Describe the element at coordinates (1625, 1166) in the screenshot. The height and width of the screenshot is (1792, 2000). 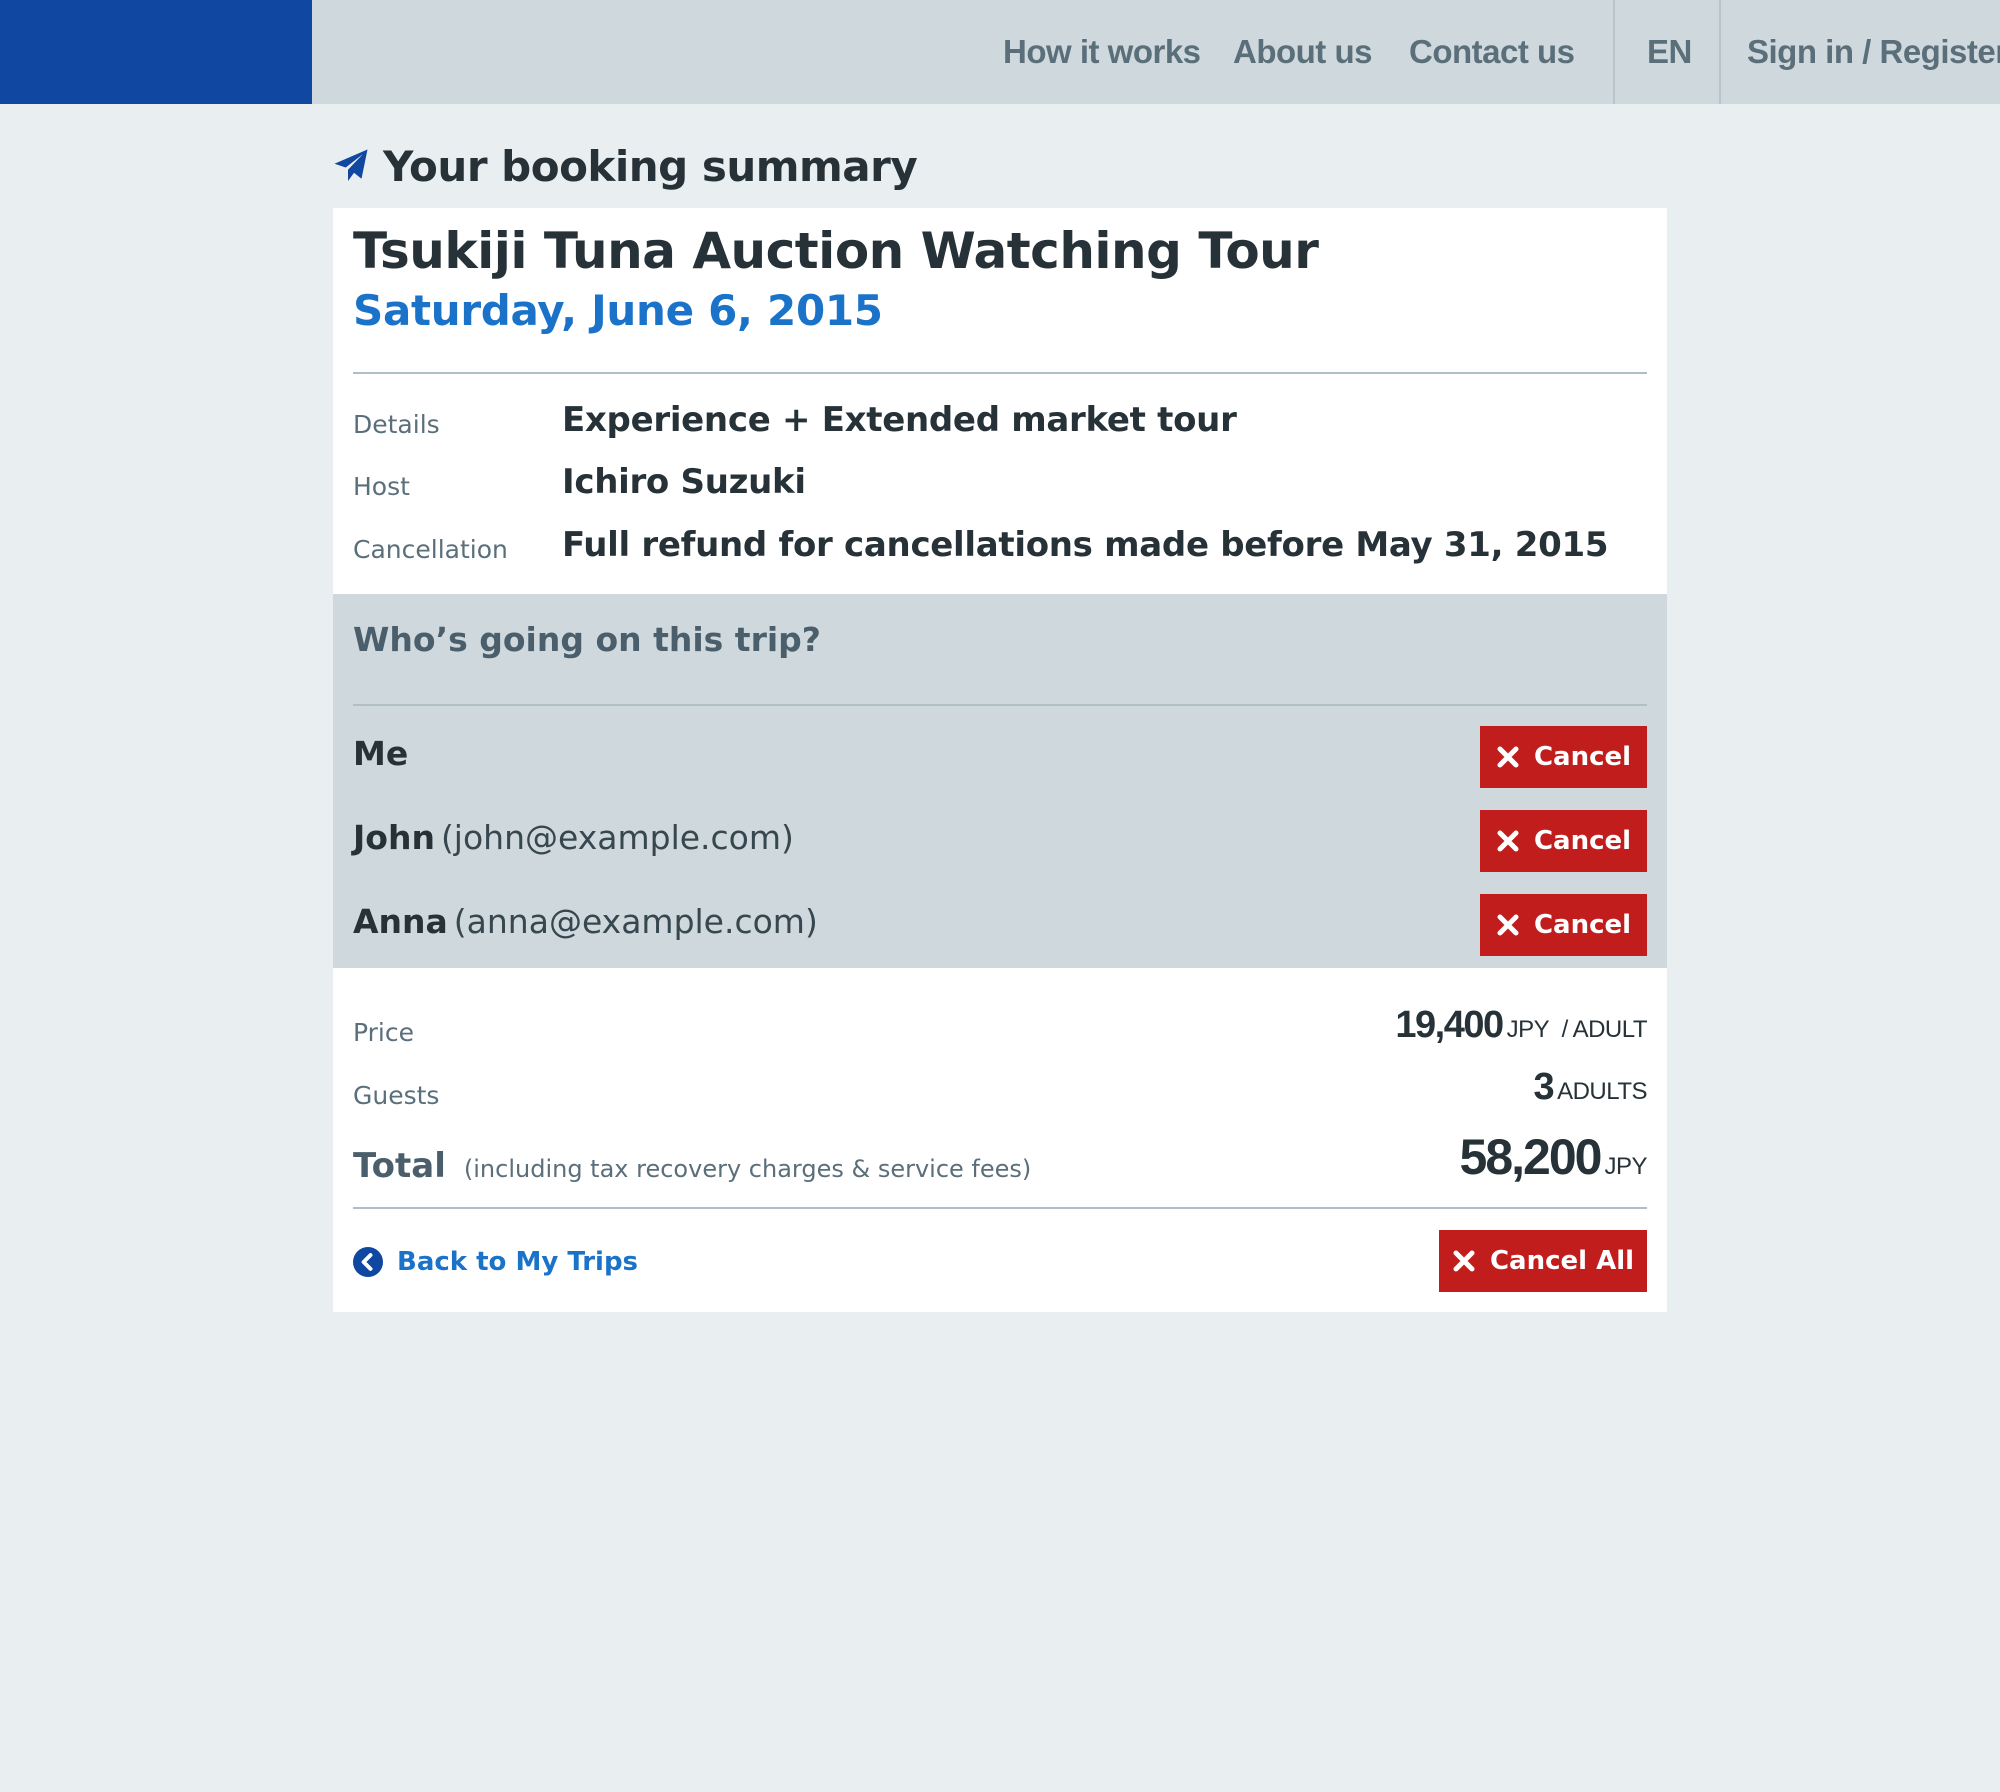
I see `total-currency: JPY` at that location.